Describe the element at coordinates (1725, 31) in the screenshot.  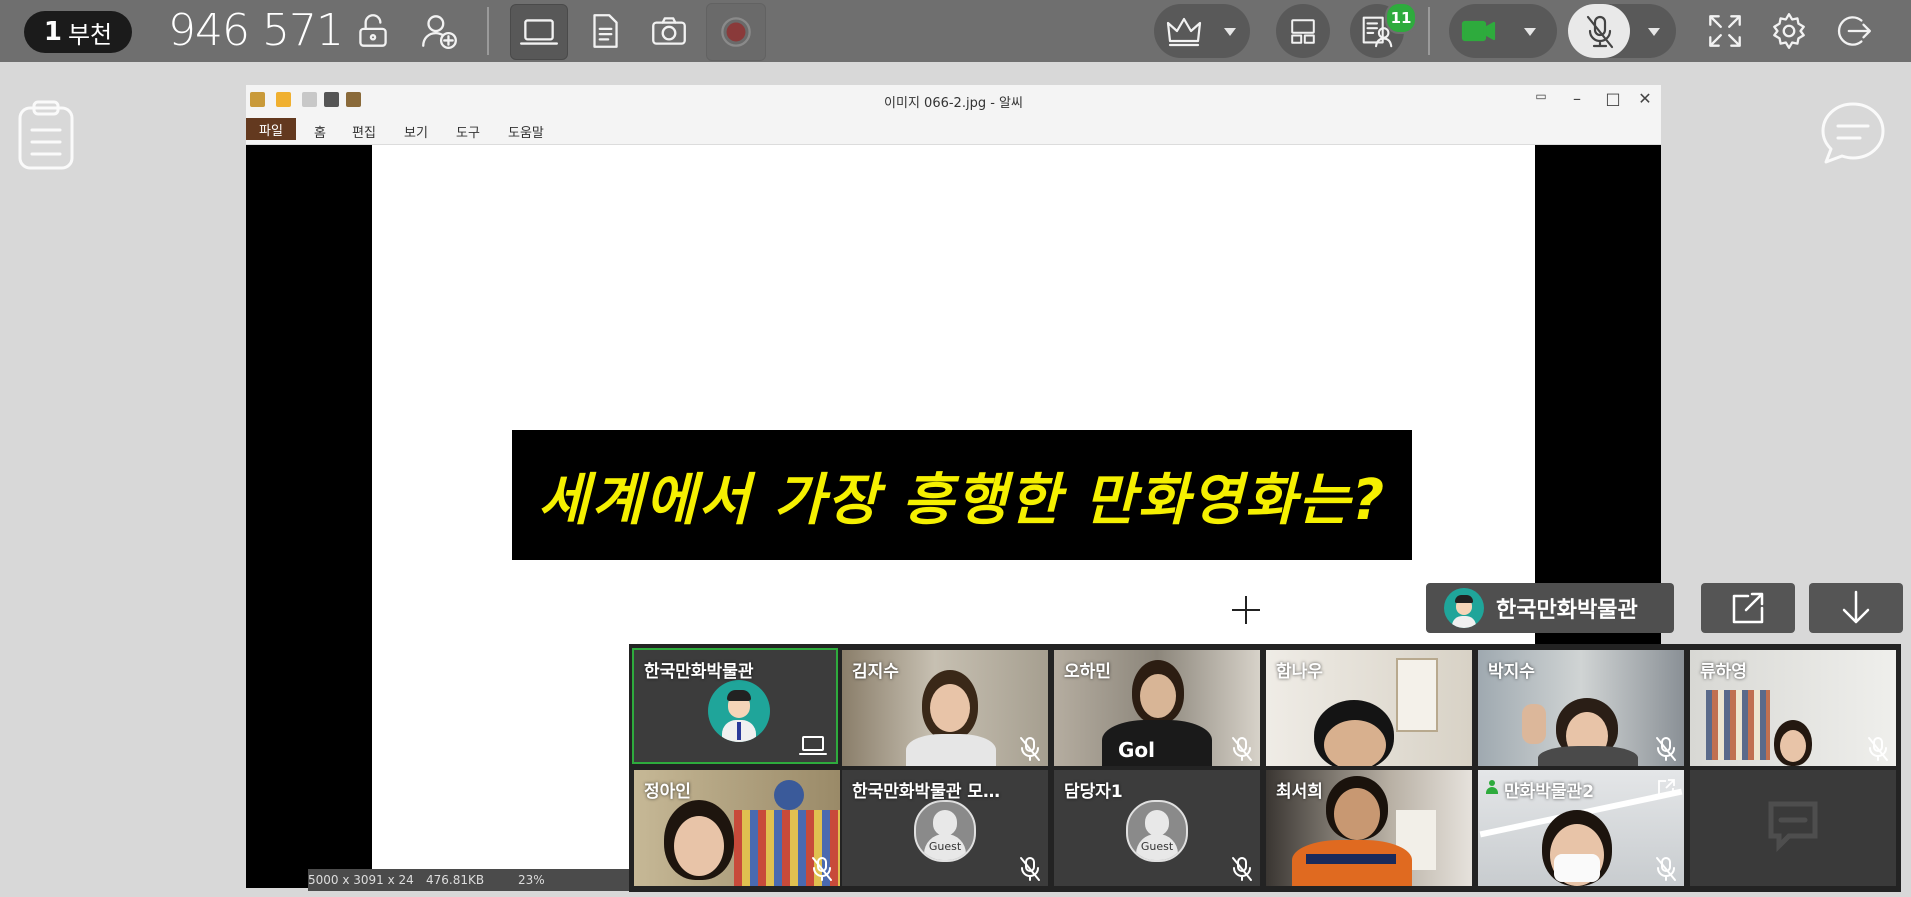
I see `fullscreen-icon` at that location.